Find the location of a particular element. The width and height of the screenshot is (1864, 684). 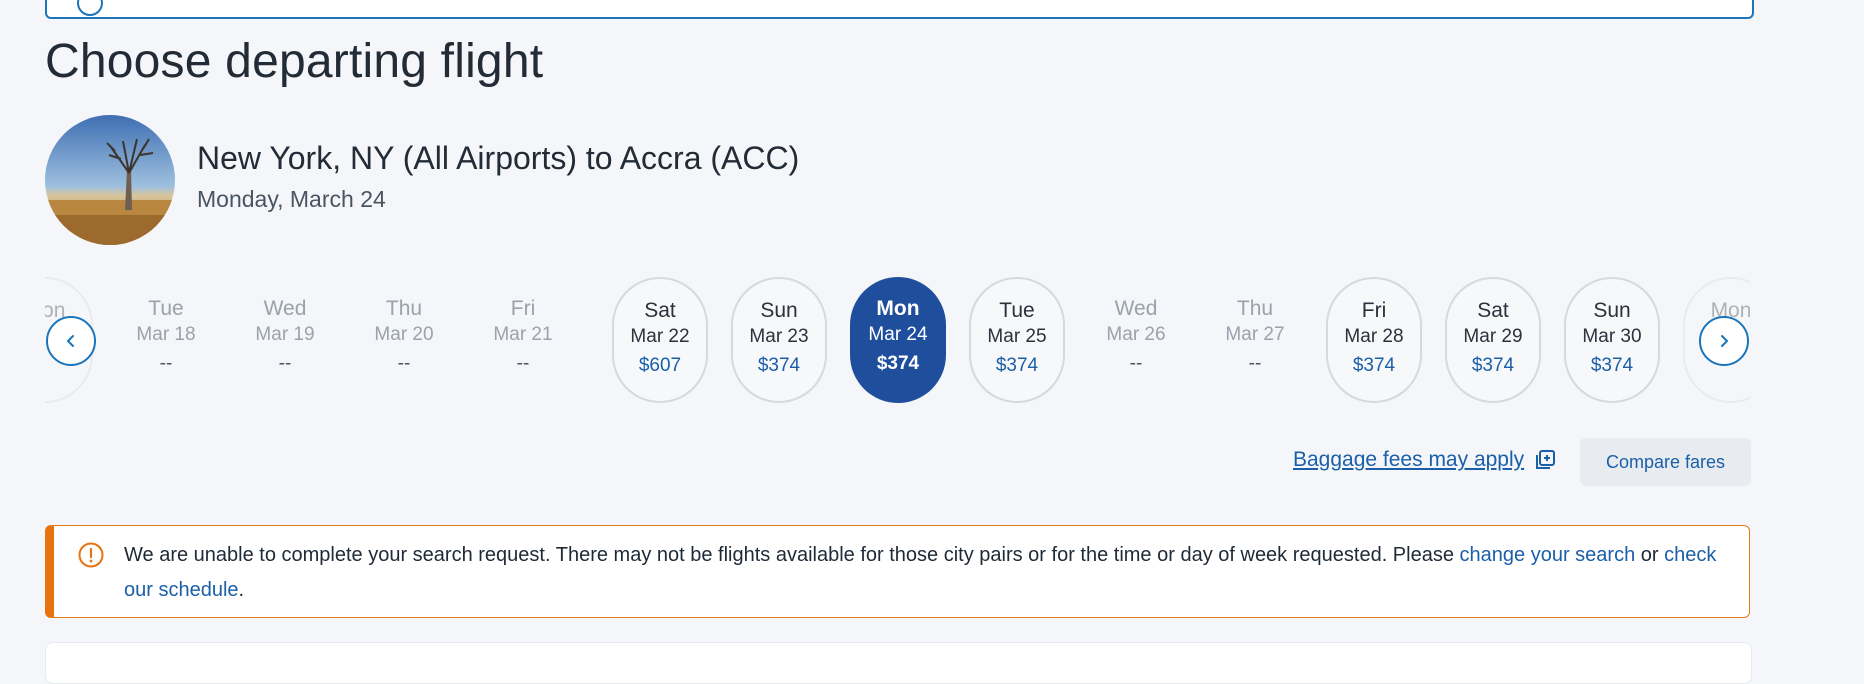

page-title: Choose departing flight is located at coordinates (294, 61).